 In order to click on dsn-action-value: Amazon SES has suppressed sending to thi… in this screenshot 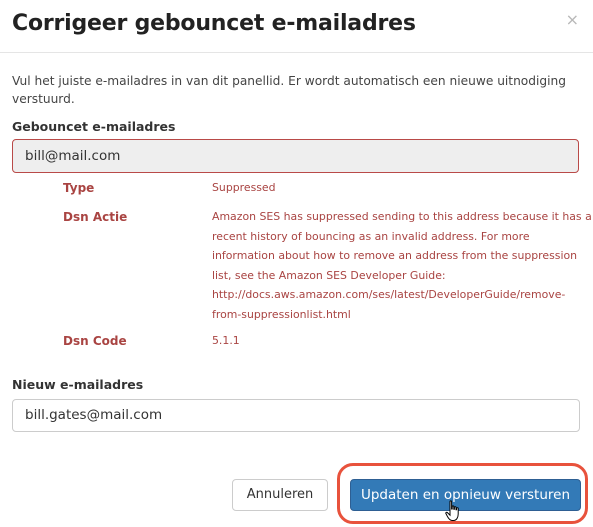, I will do `click(402, 265)`.